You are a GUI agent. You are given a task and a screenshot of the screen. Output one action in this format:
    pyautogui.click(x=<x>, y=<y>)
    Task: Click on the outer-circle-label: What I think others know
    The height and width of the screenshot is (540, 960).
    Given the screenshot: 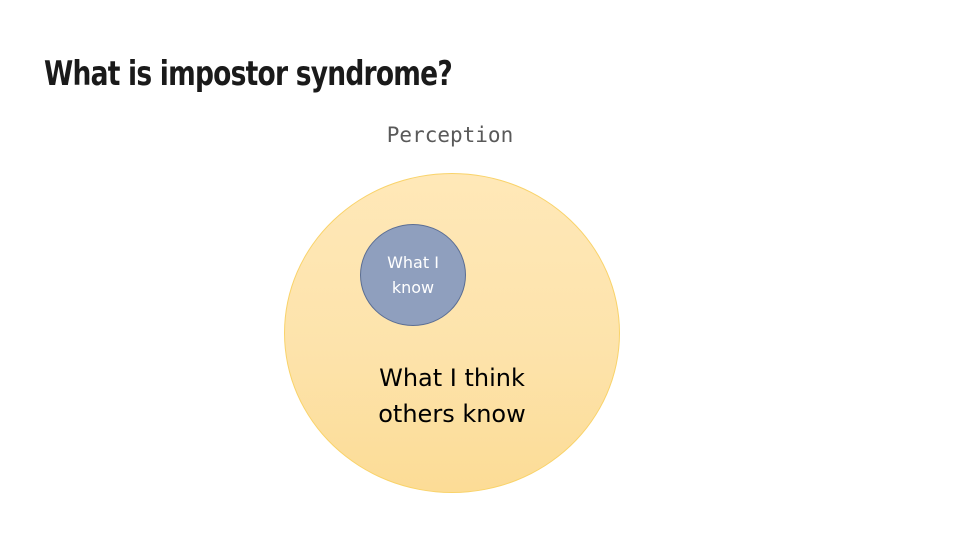 What is the action you would take?
    pyautogui.click(x=452, y=396)
    